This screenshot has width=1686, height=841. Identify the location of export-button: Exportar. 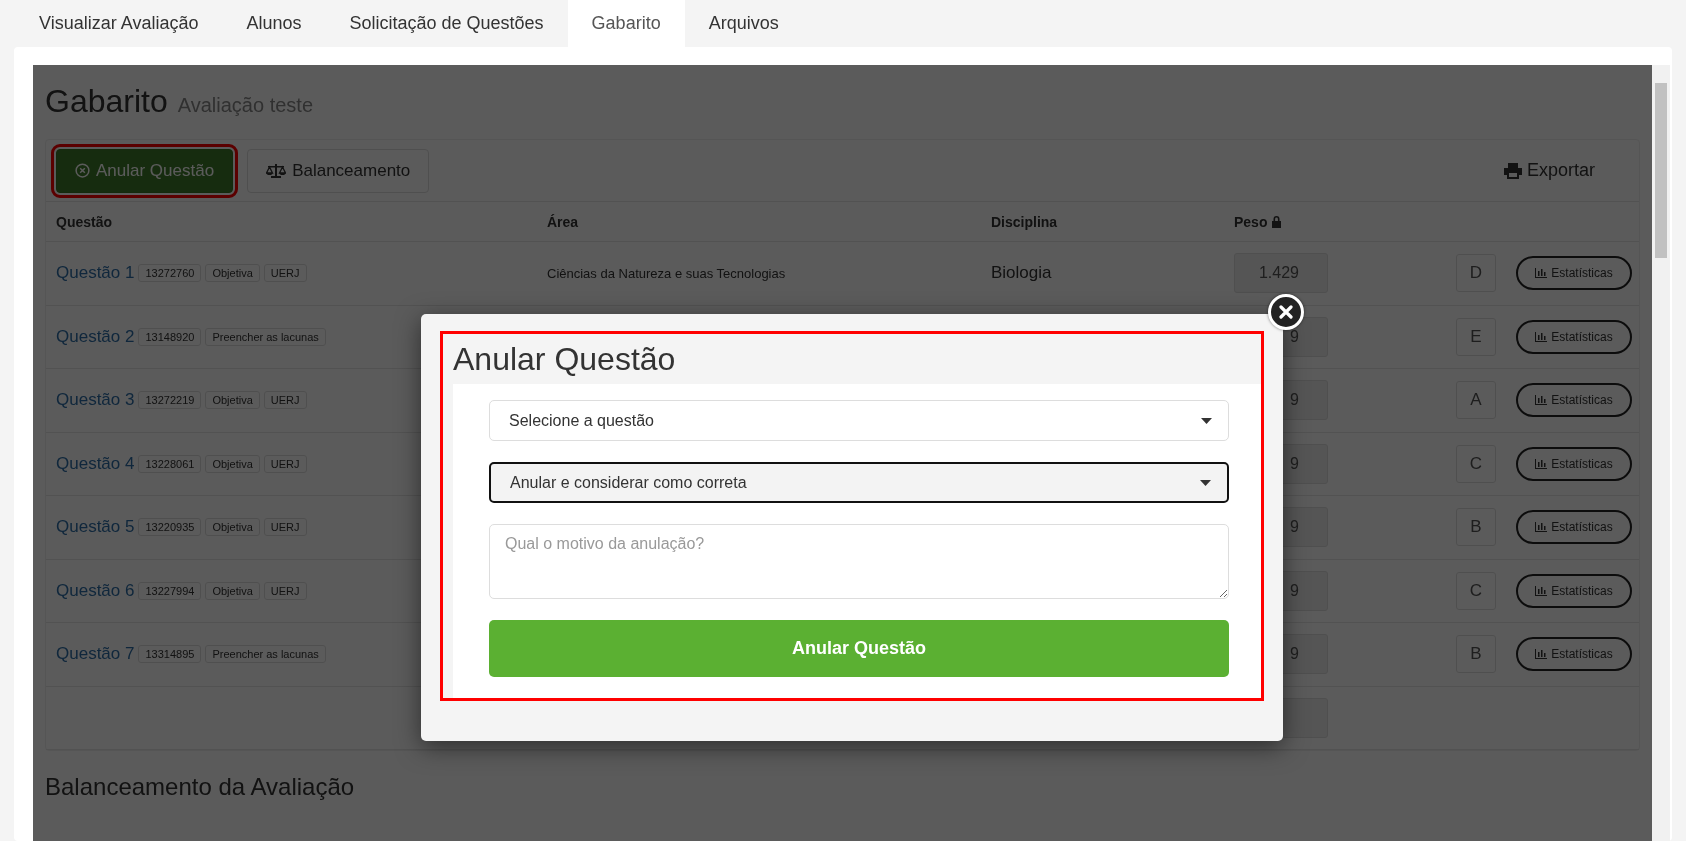
(1549, 170).